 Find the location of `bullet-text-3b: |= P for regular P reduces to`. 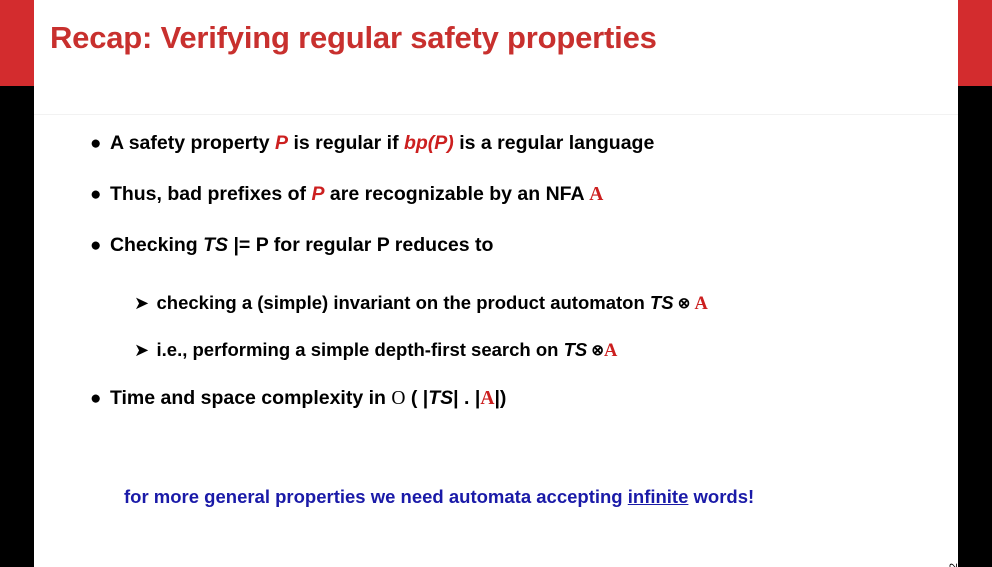

bullet-text-3b: |= P for regular P reduces to is located at coordinates (361, 245).